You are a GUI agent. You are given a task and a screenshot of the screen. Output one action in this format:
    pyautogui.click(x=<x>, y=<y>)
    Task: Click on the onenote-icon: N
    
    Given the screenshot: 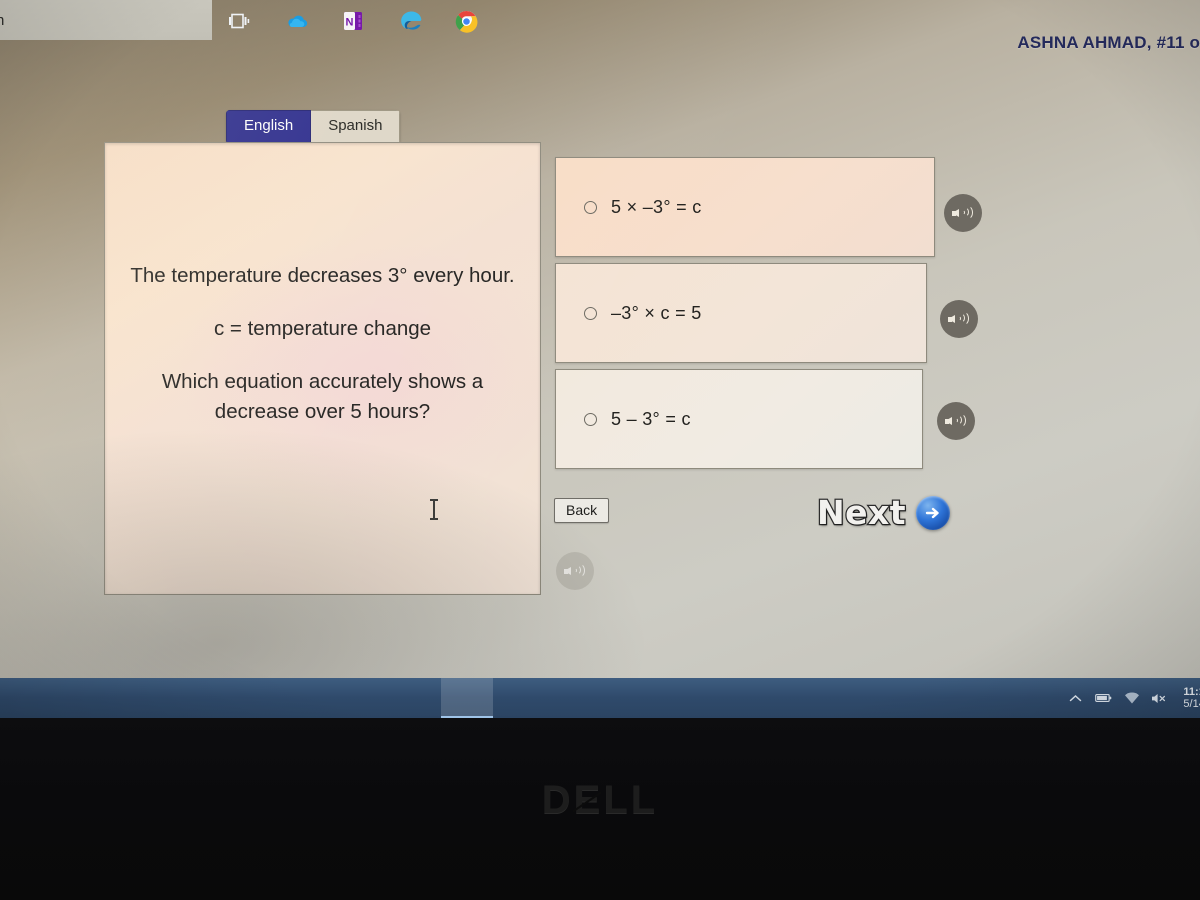 What is the action you would take?
    pyautogui.click(x=353, y=21)
    